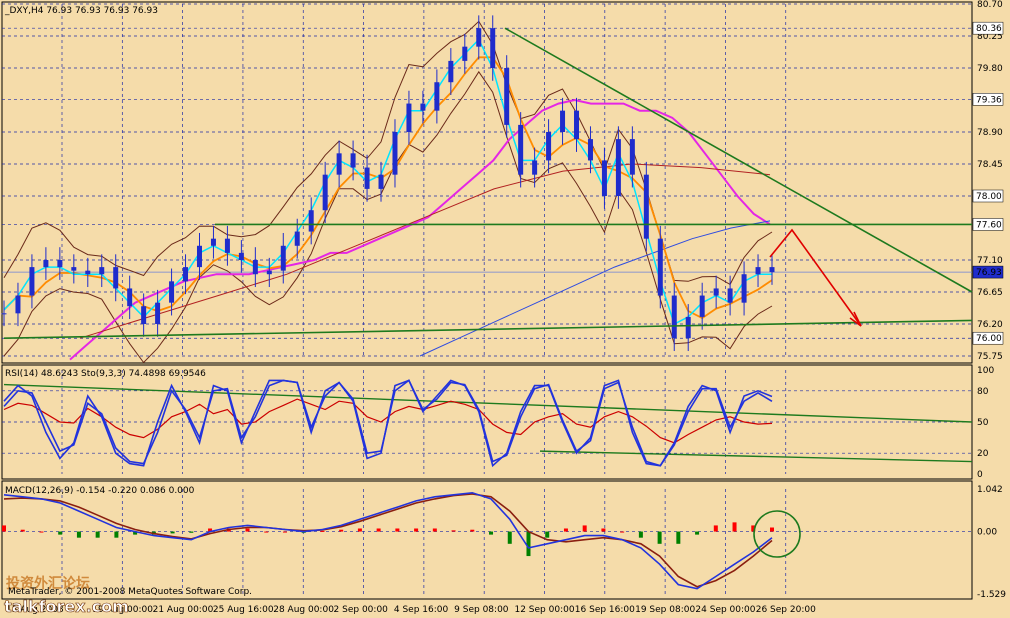  Describe the element at coordinates (990, 133) in the screenshot. I see `y-tick-label: 78.90` at that location.